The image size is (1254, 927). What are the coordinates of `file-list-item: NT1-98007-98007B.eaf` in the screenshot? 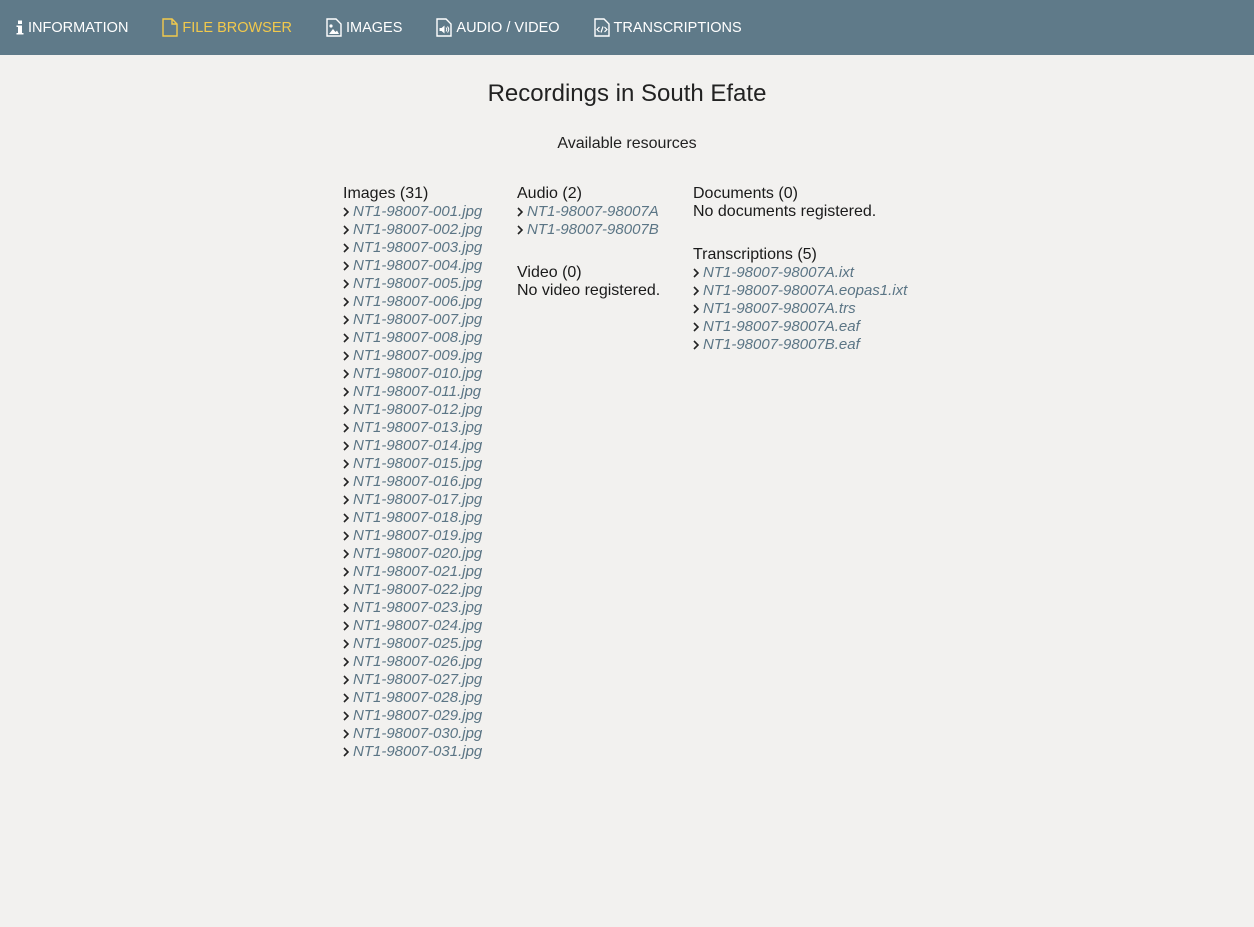 It's located at (823, 345).